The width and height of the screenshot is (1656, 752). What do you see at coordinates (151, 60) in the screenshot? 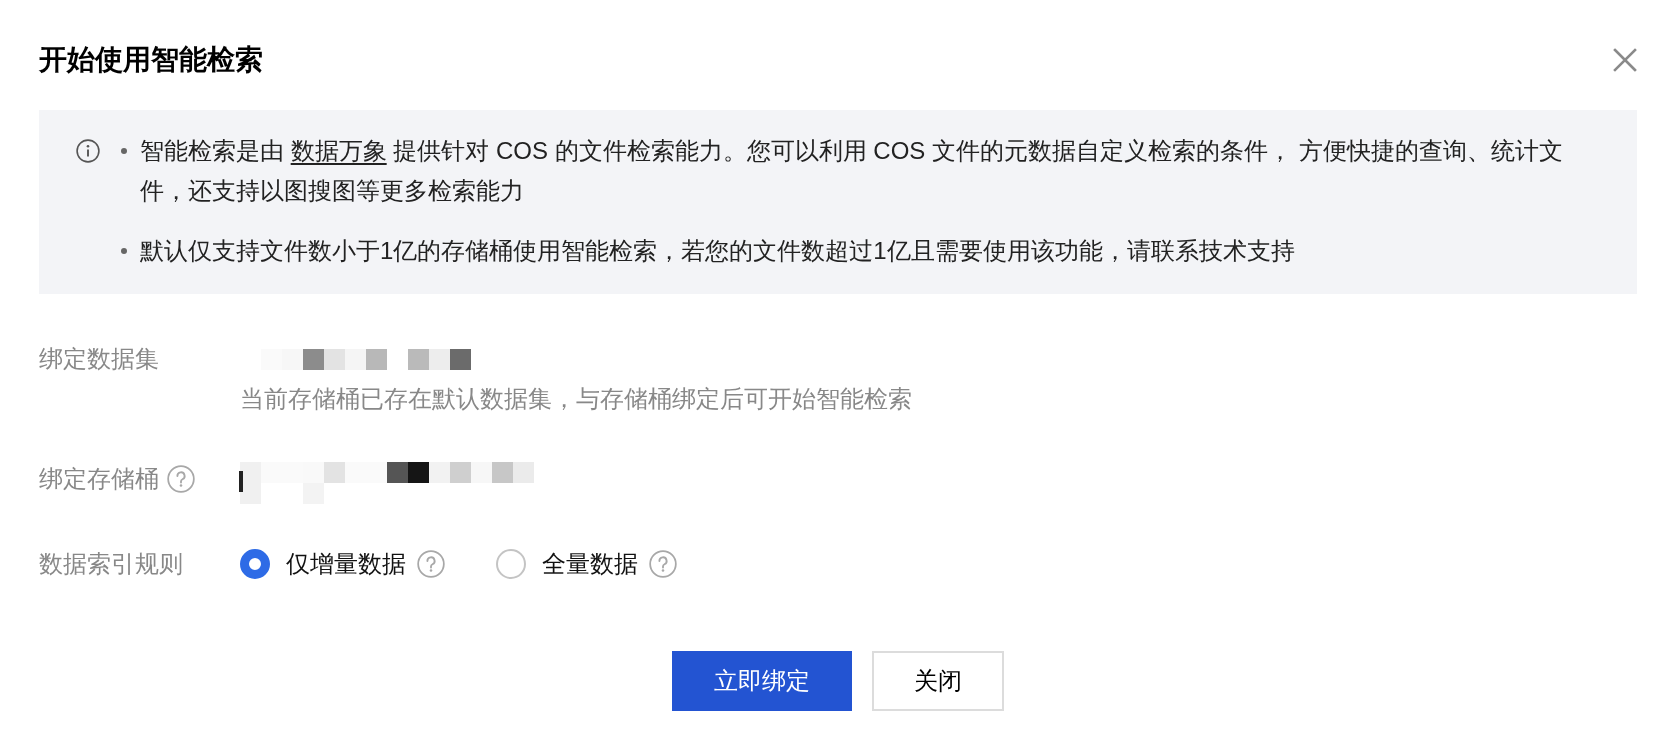
I see `dialog-title: 开始使用智能检索` at bounding box center [151, 60].